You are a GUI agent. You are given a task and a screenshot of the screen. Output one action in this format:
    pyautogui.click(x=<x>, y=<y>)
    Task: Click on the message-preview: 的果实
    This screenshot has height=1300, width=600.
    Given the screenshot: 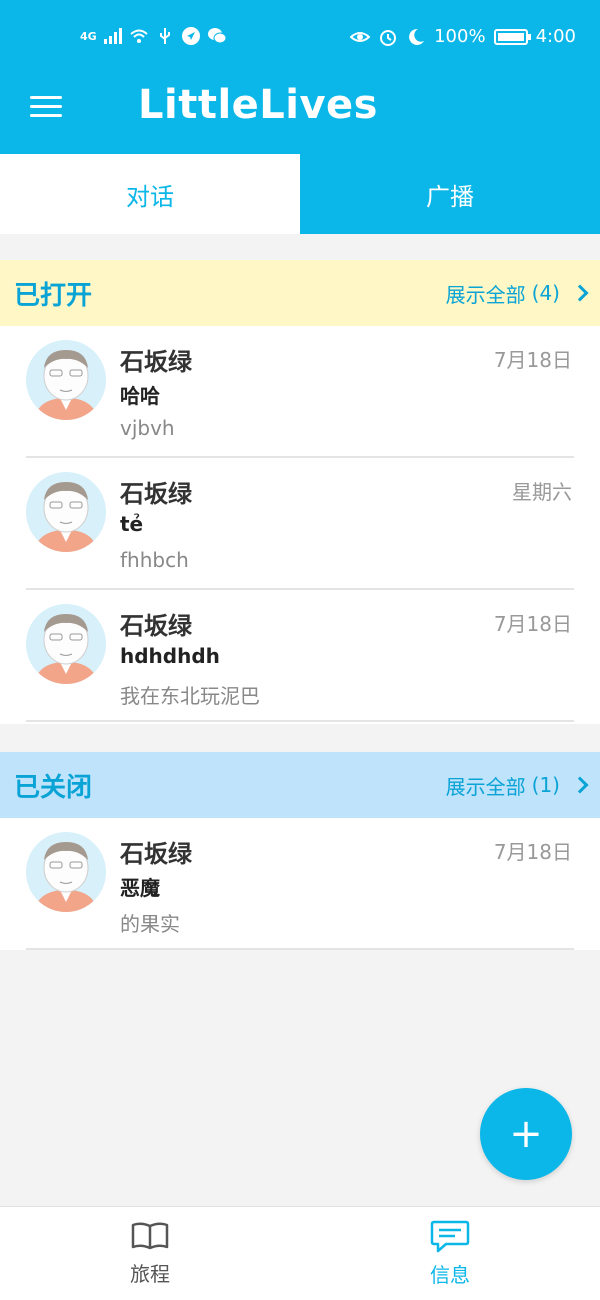 What is the action you would take?
    pyautogui.click(x=150, y=924)
    